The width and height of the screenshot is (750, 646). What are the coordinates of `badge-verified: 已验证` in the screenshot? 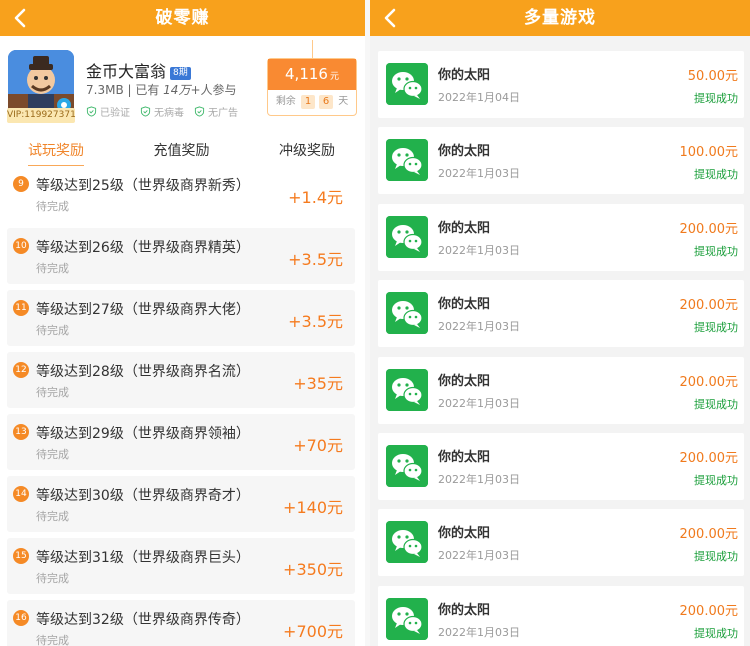 It's located at (108, 111).